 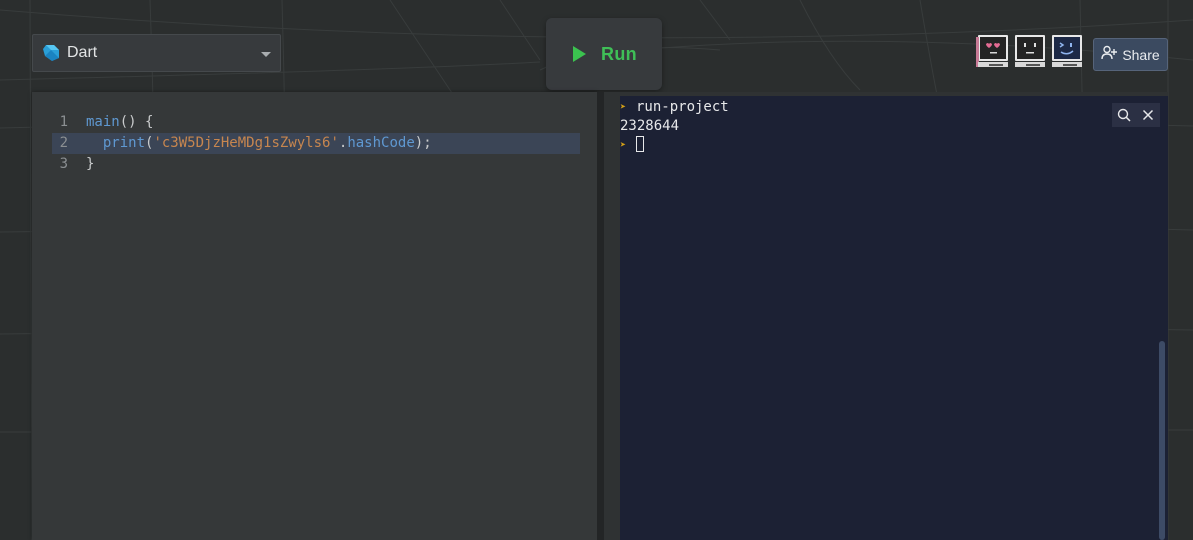 I want to click on panel-splitter, so click(x=600, y=316).